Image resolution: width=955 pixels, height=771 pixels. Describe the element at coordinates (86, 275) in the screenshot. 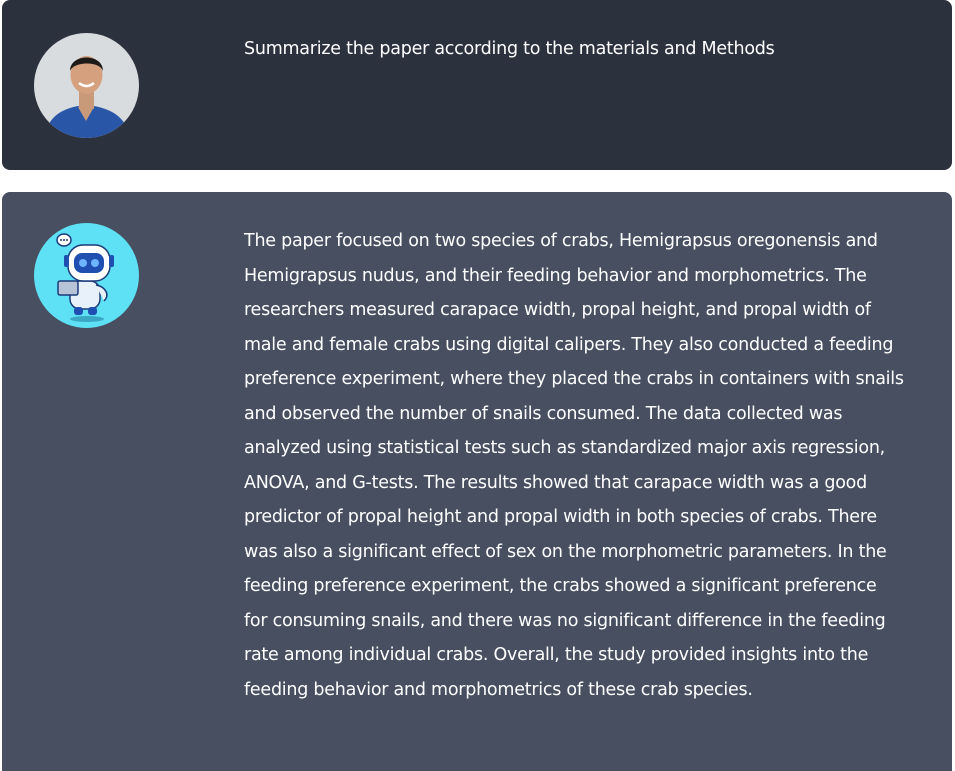

I see `robot-avatar-icon` at that location.